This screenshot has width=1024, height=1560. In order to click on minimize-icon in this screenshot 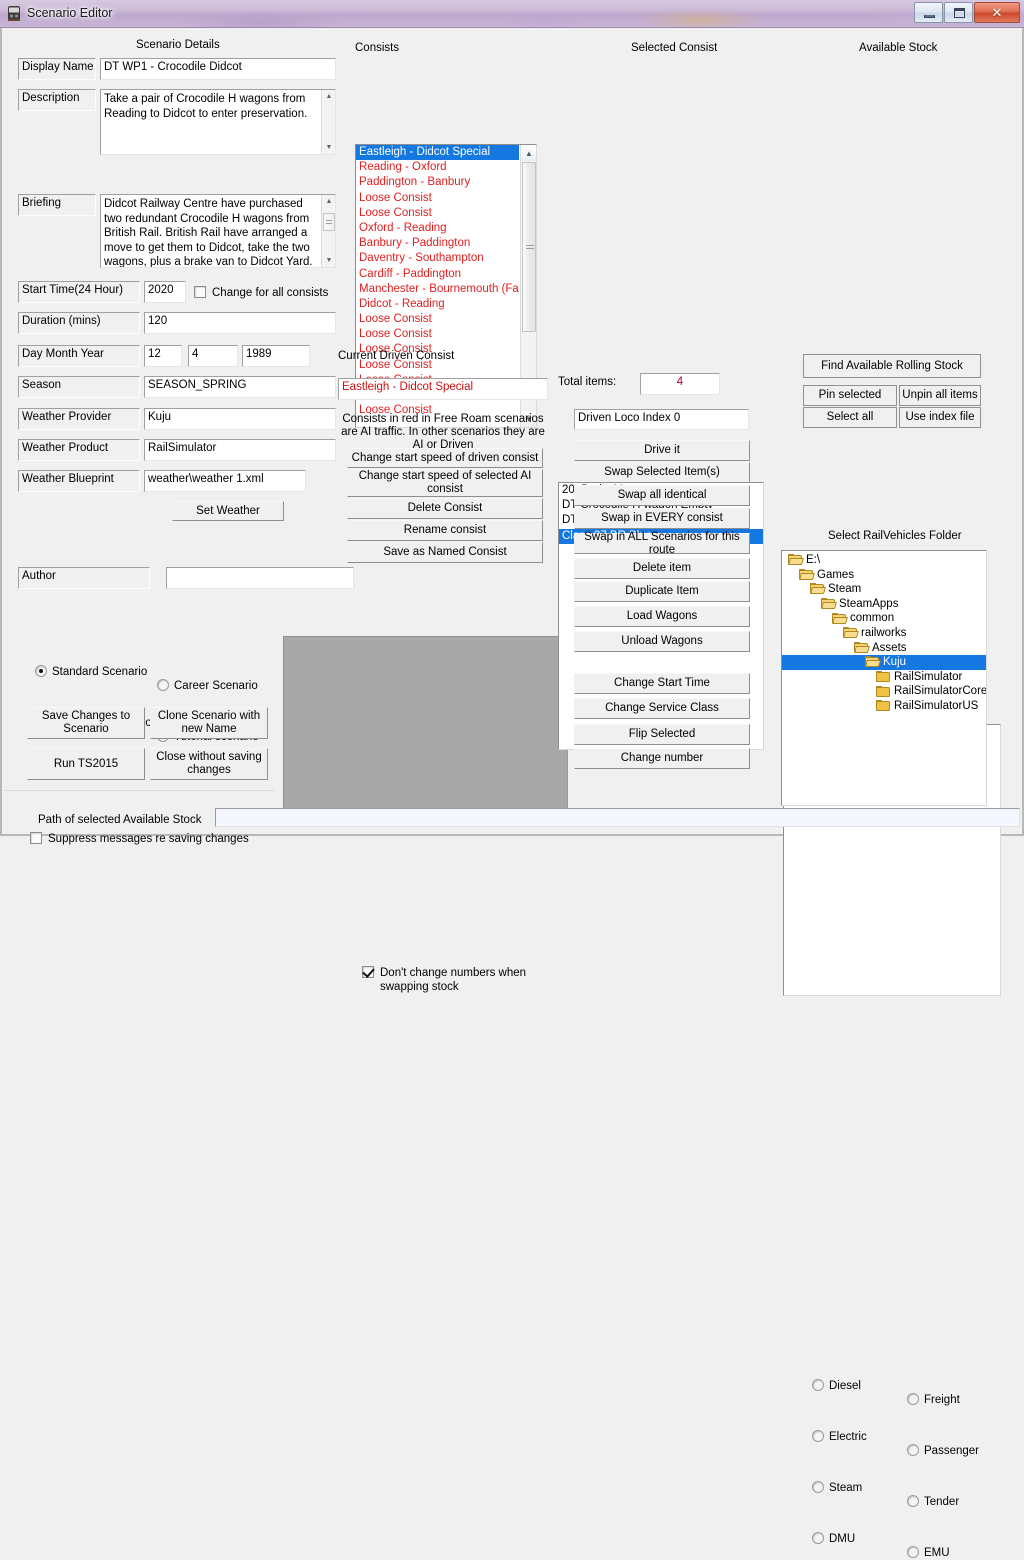, I will do `click(929, 16)`.